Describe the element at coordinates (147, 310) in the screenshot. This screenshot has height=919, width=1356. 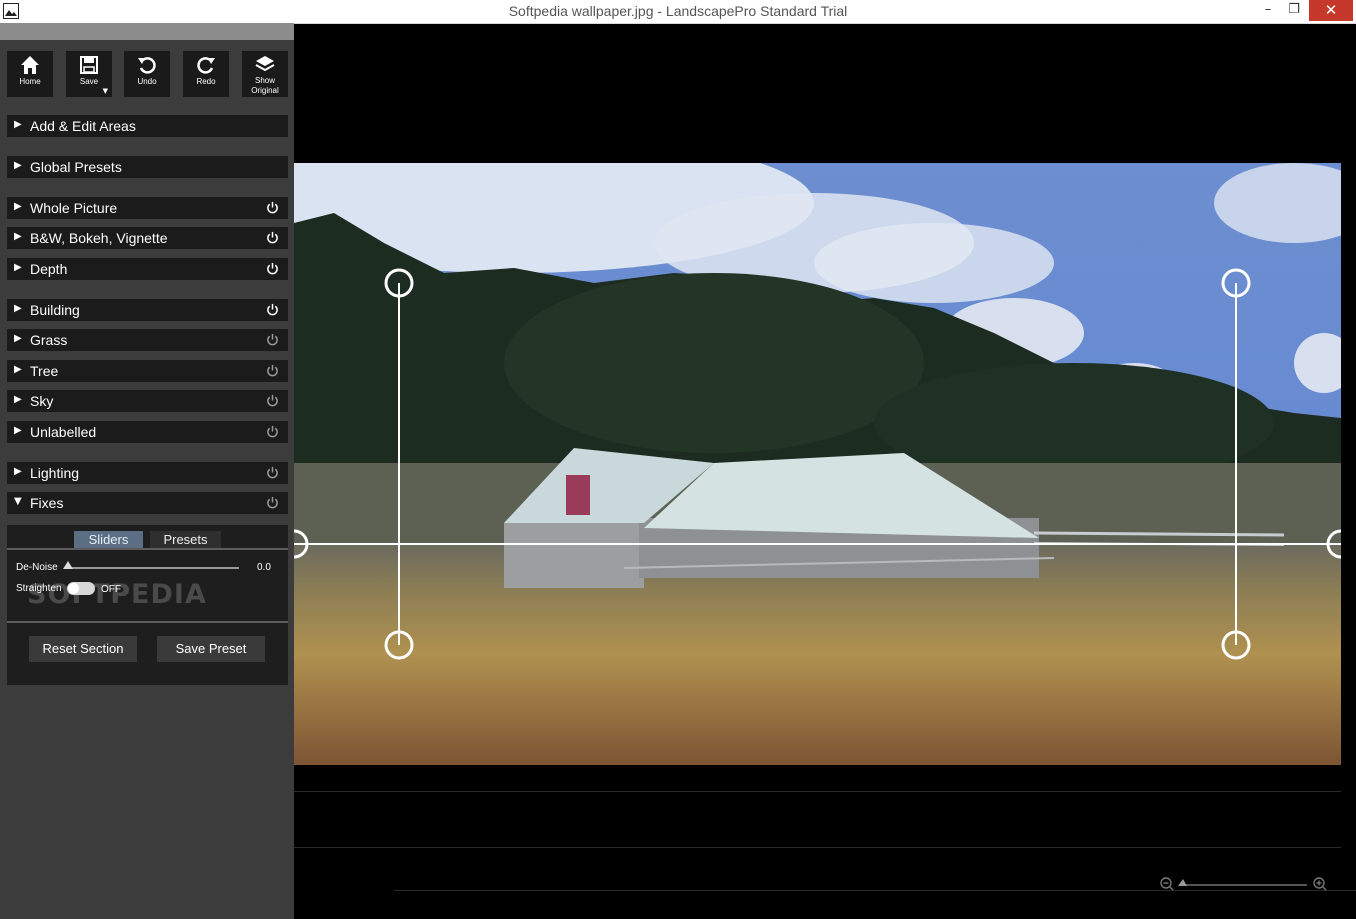
I see `section-building: ▶ Building` at that location.